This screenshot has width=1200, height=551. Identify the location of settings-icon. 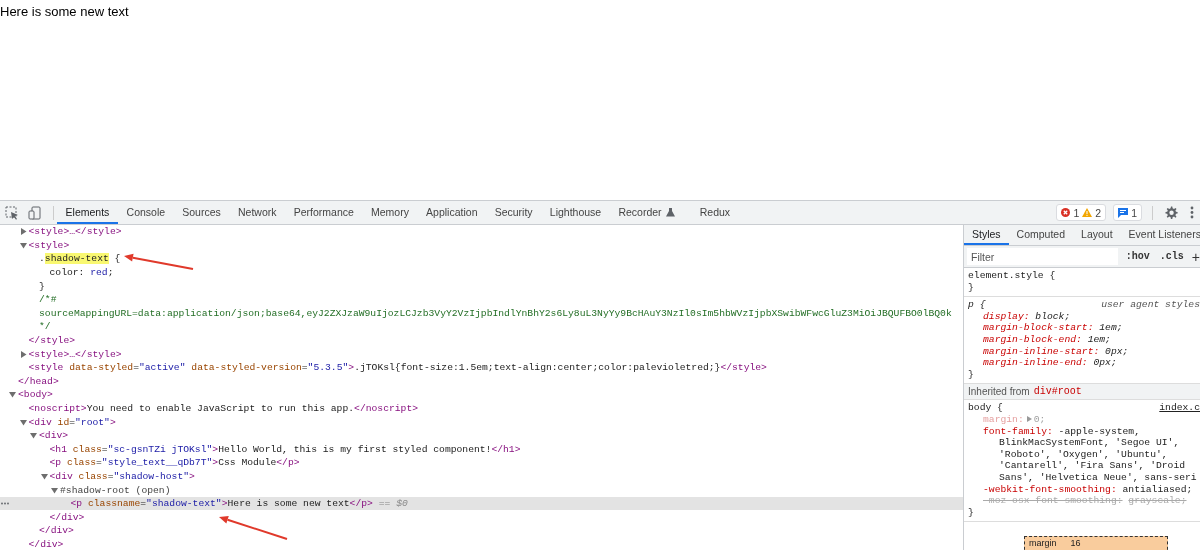
(1171, 212).